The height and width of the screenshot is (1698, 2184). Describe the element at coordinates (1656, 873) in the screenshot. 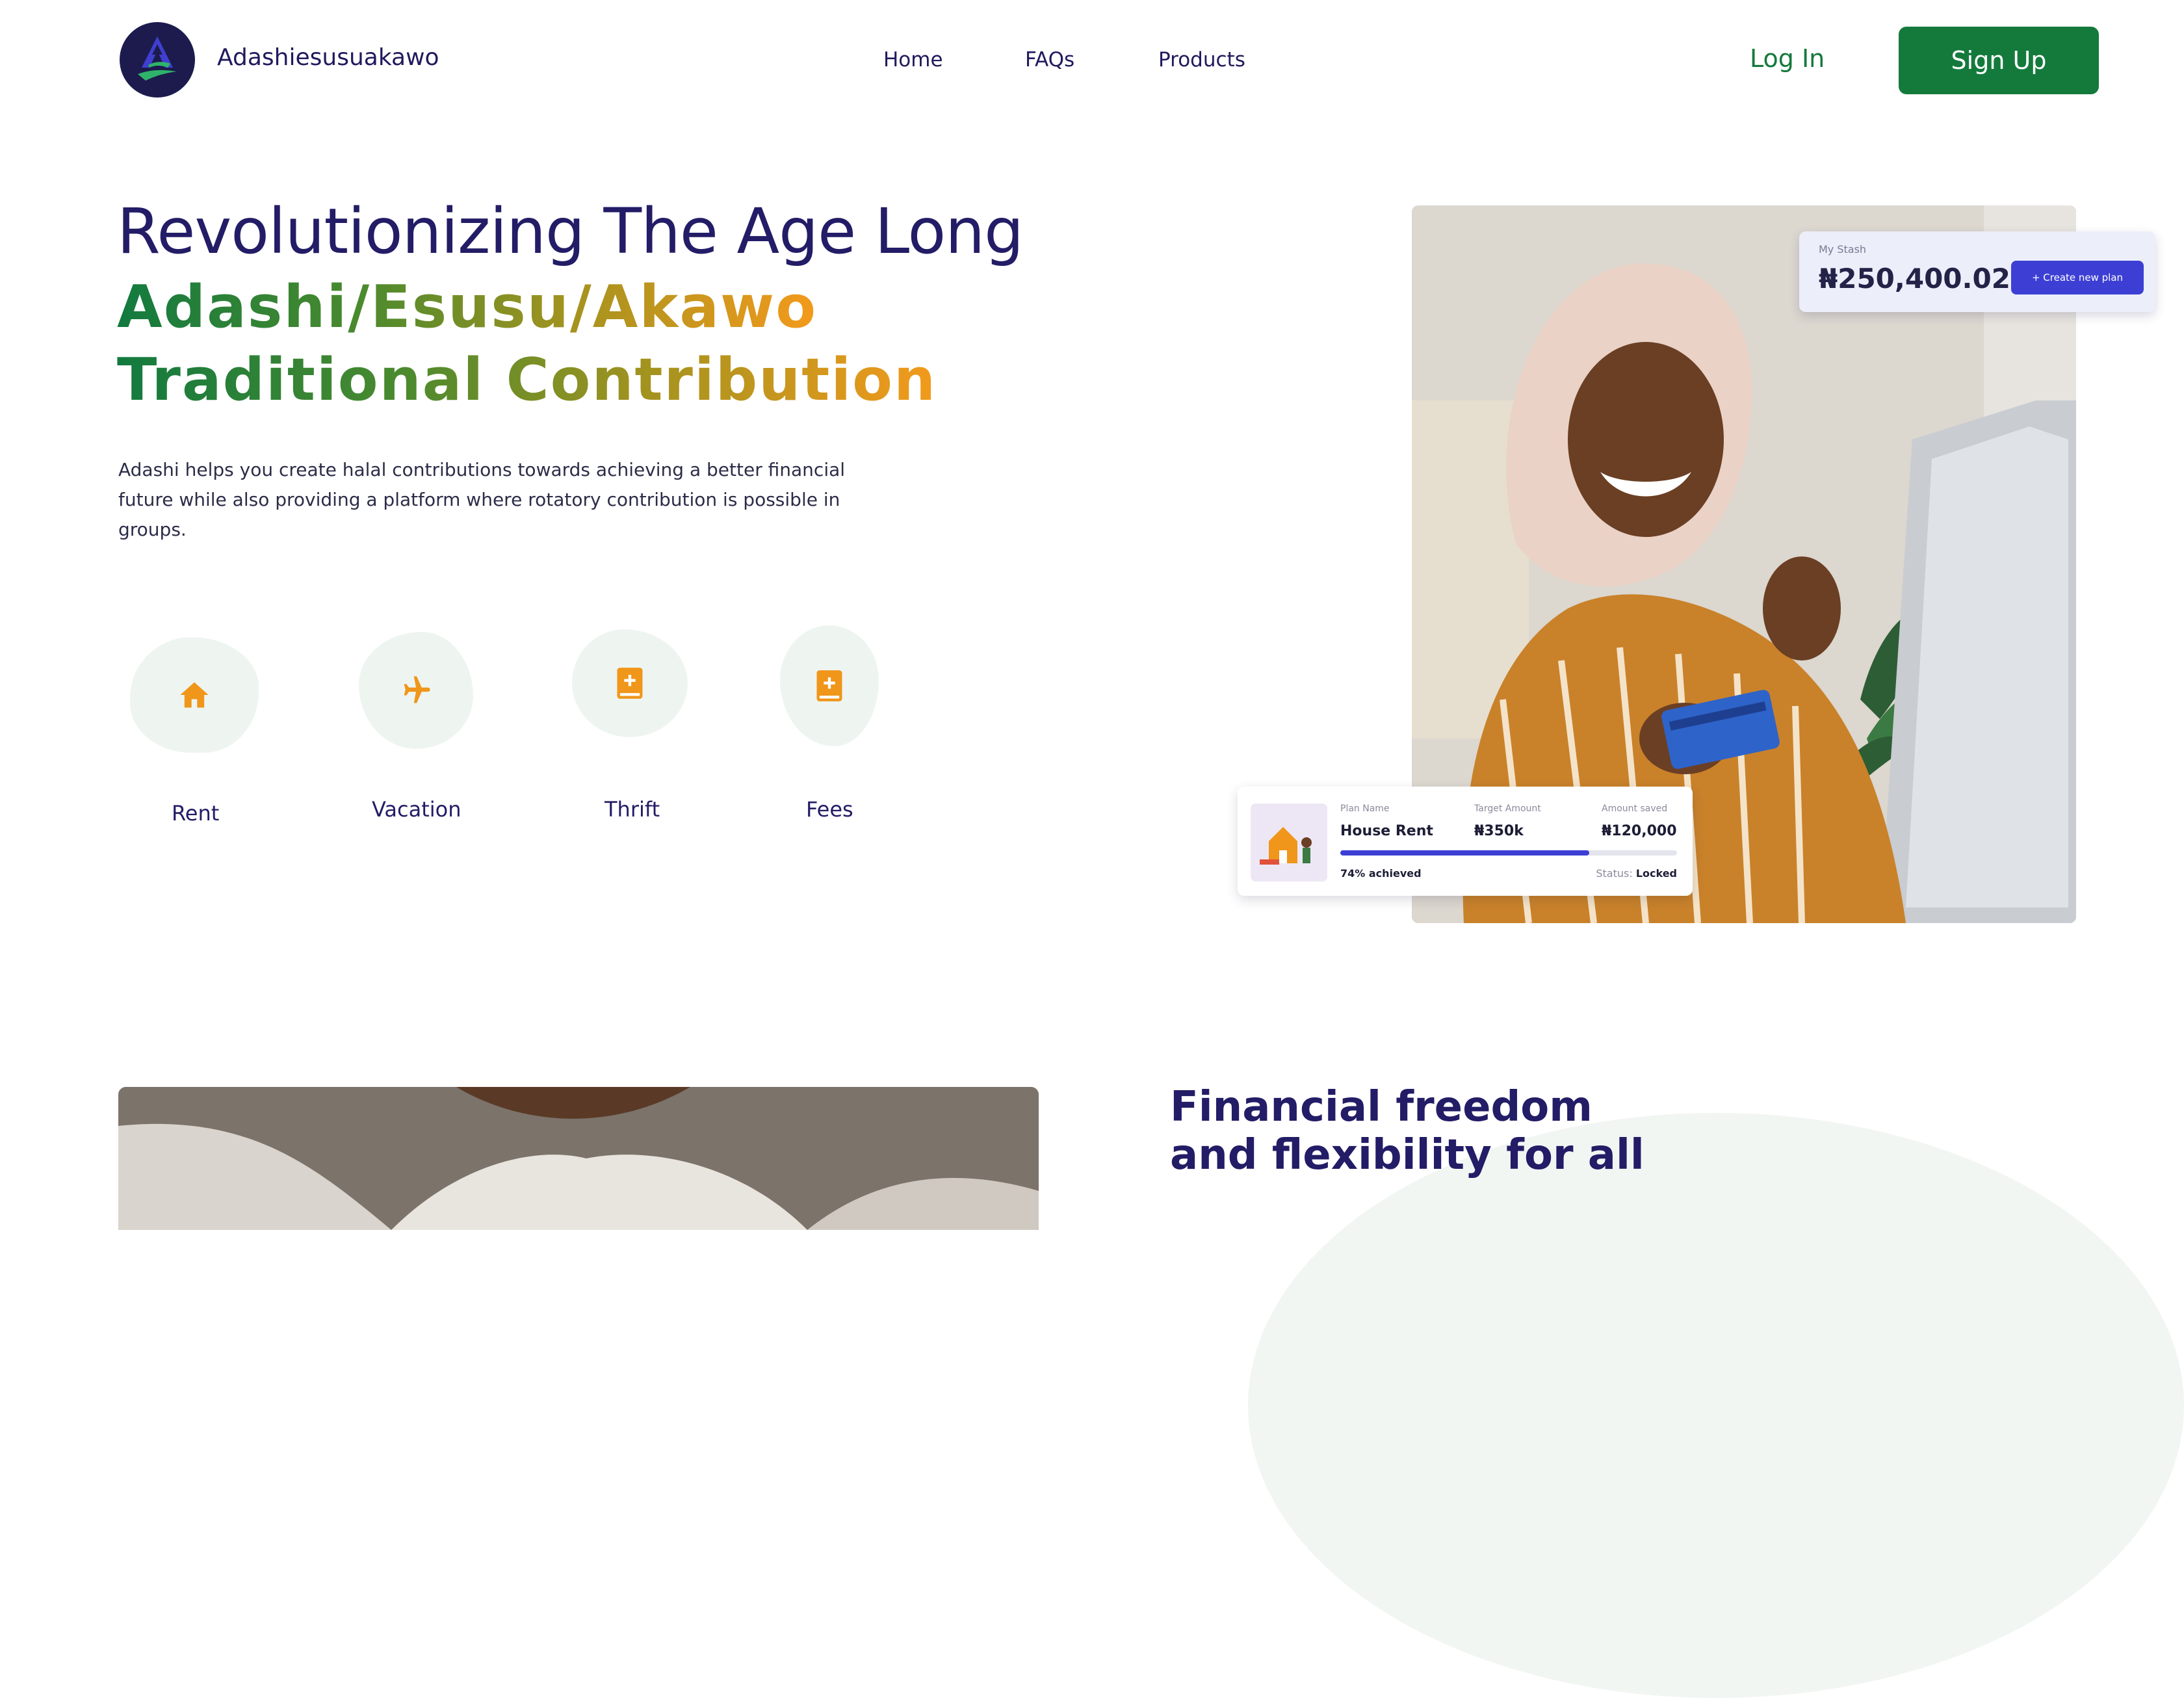

I see `plan-status-value: Locked` at that location.